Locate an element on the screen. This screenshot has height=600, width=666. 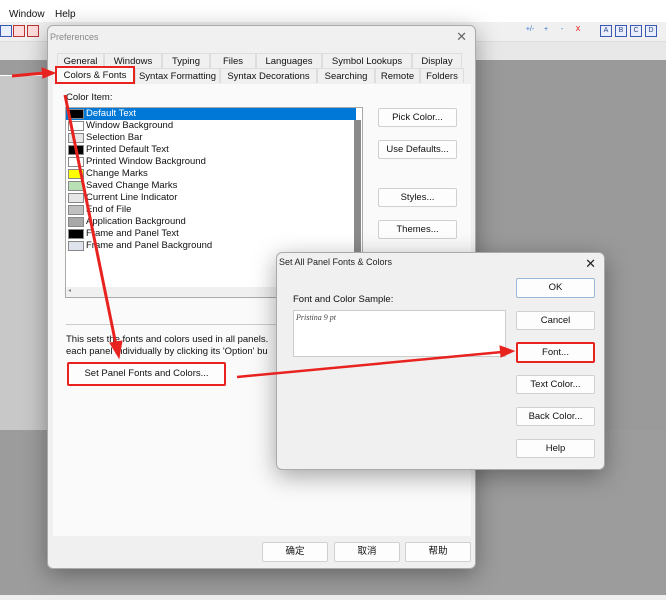
ok-button: 确定 is located at coordinates (295, 552).